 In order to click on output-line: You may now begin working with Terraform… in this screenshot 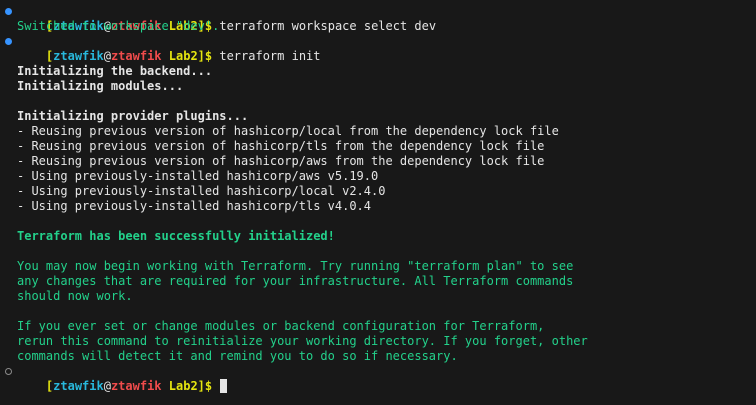, I will do `click(295, 266)`.